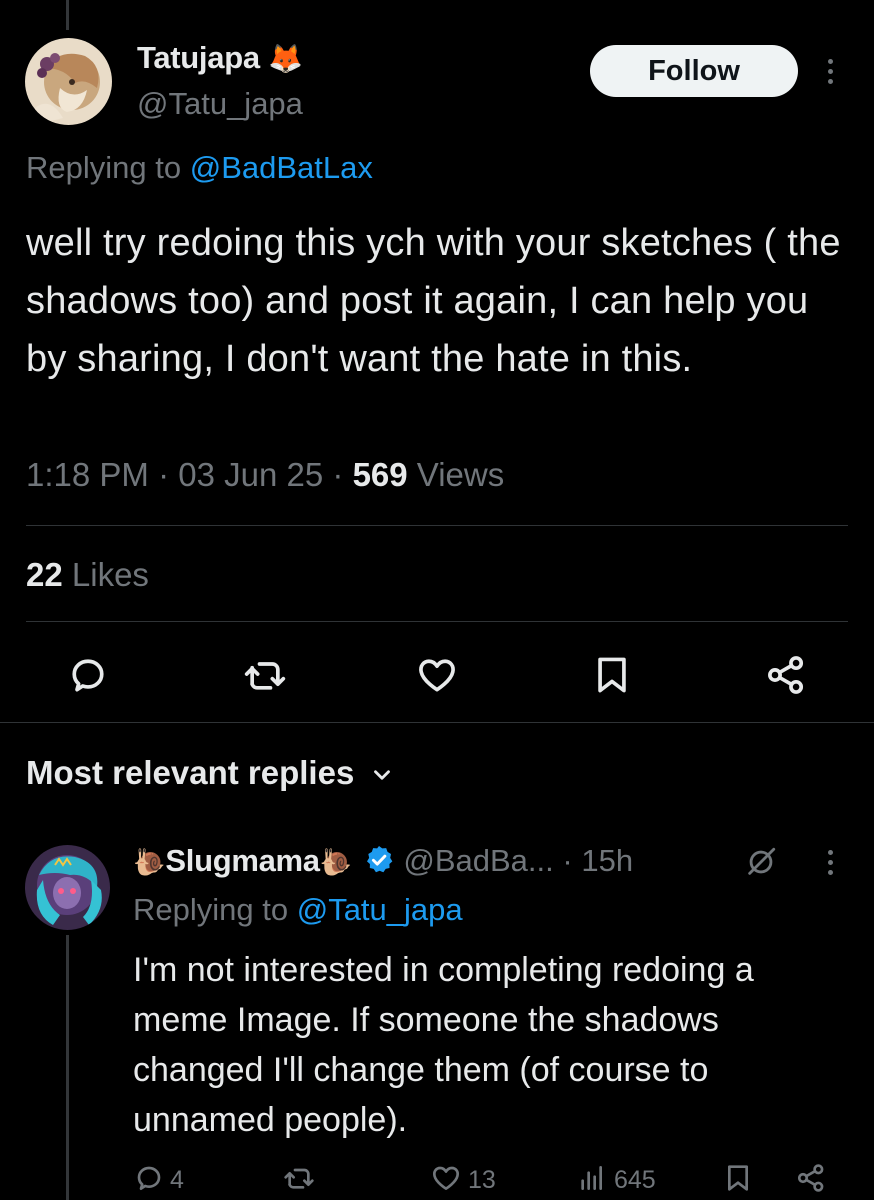 This screenshot has height=1200, width=874. I want to click on replying-prefix: Replying to, so click(108, 167).